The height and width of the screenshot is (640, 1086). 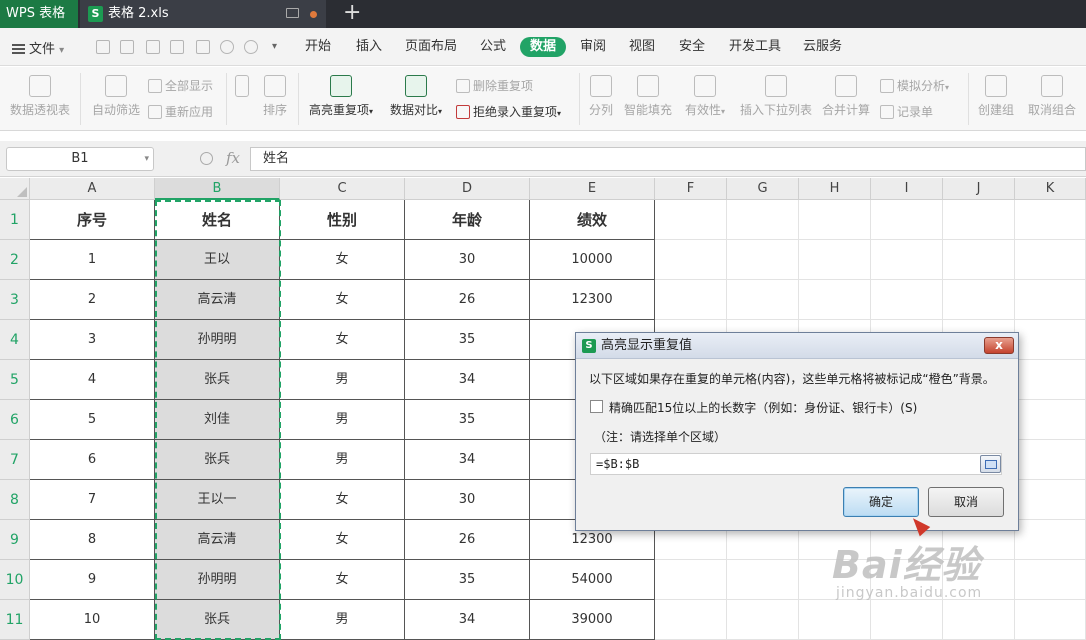 What do you see at coordinates (592, 580) in the screenshot?
I see `cell-e10: 54000` at bounding box center [592, 580].